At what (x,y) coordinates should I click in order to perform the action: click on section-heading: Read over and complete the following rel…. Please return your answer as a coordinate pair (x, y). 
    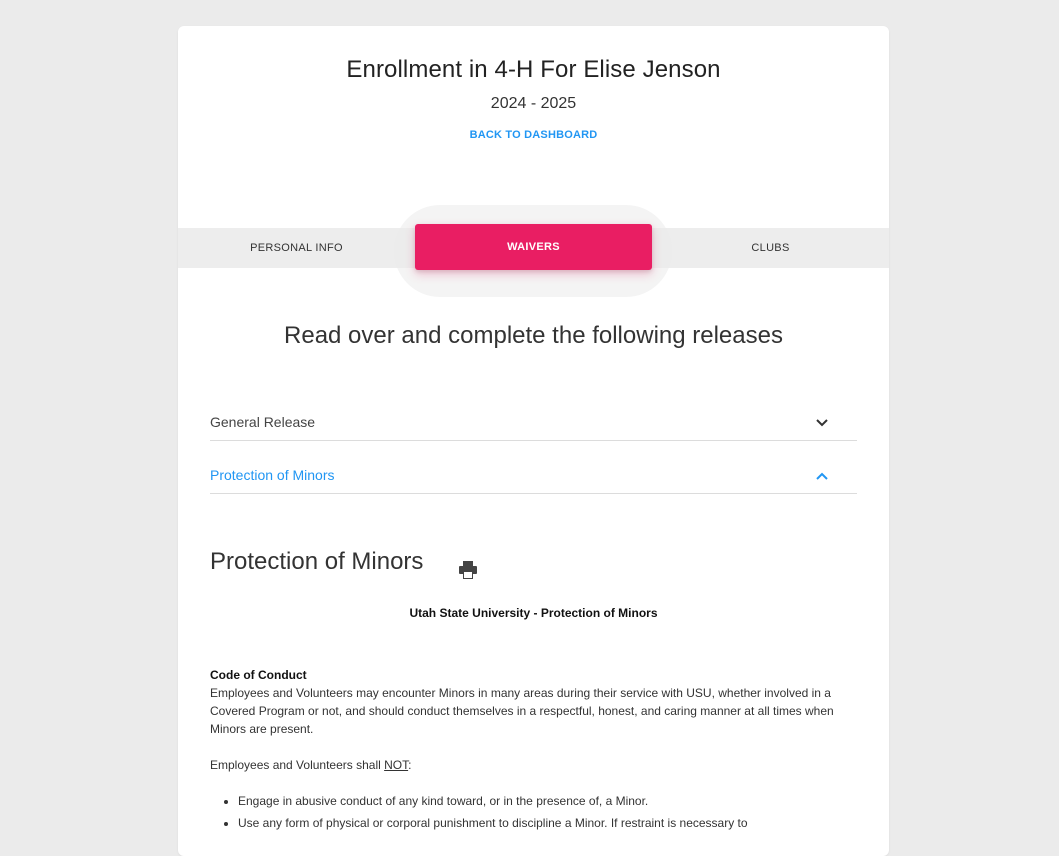
    Looking at the image, I should click on (533, 335).